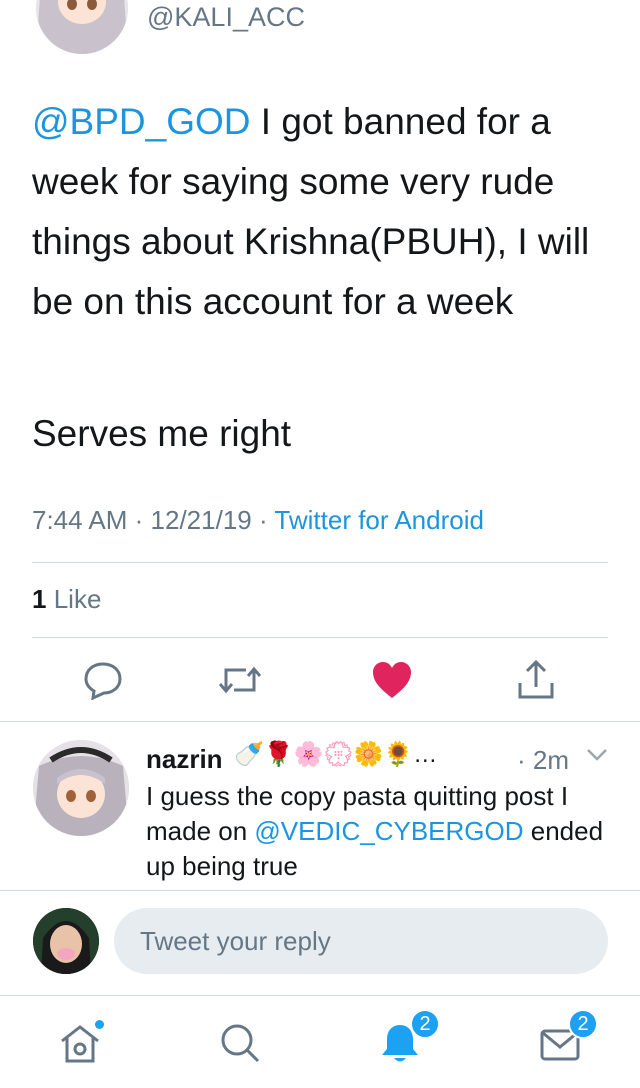 The image size is (640, 1088). I want to click on tweet-mention: @BPD_GOD, so click(141, 121).